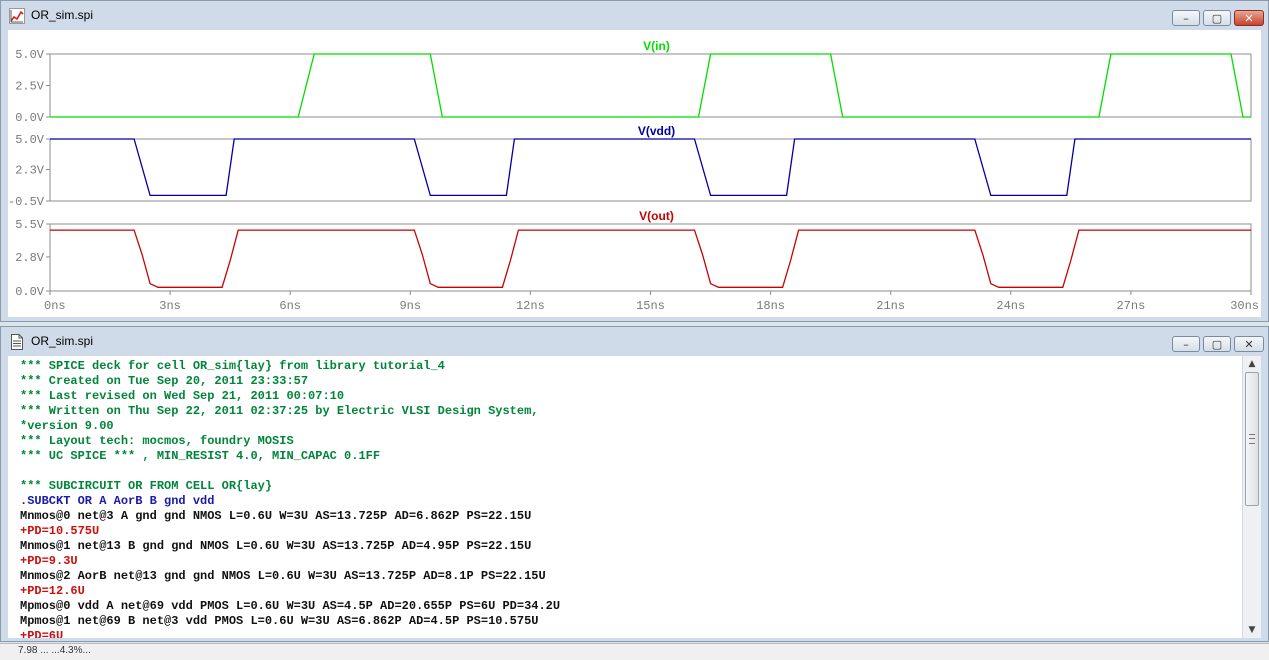  I want to click on netlist-line: +PD=6U, so click(42, 633).